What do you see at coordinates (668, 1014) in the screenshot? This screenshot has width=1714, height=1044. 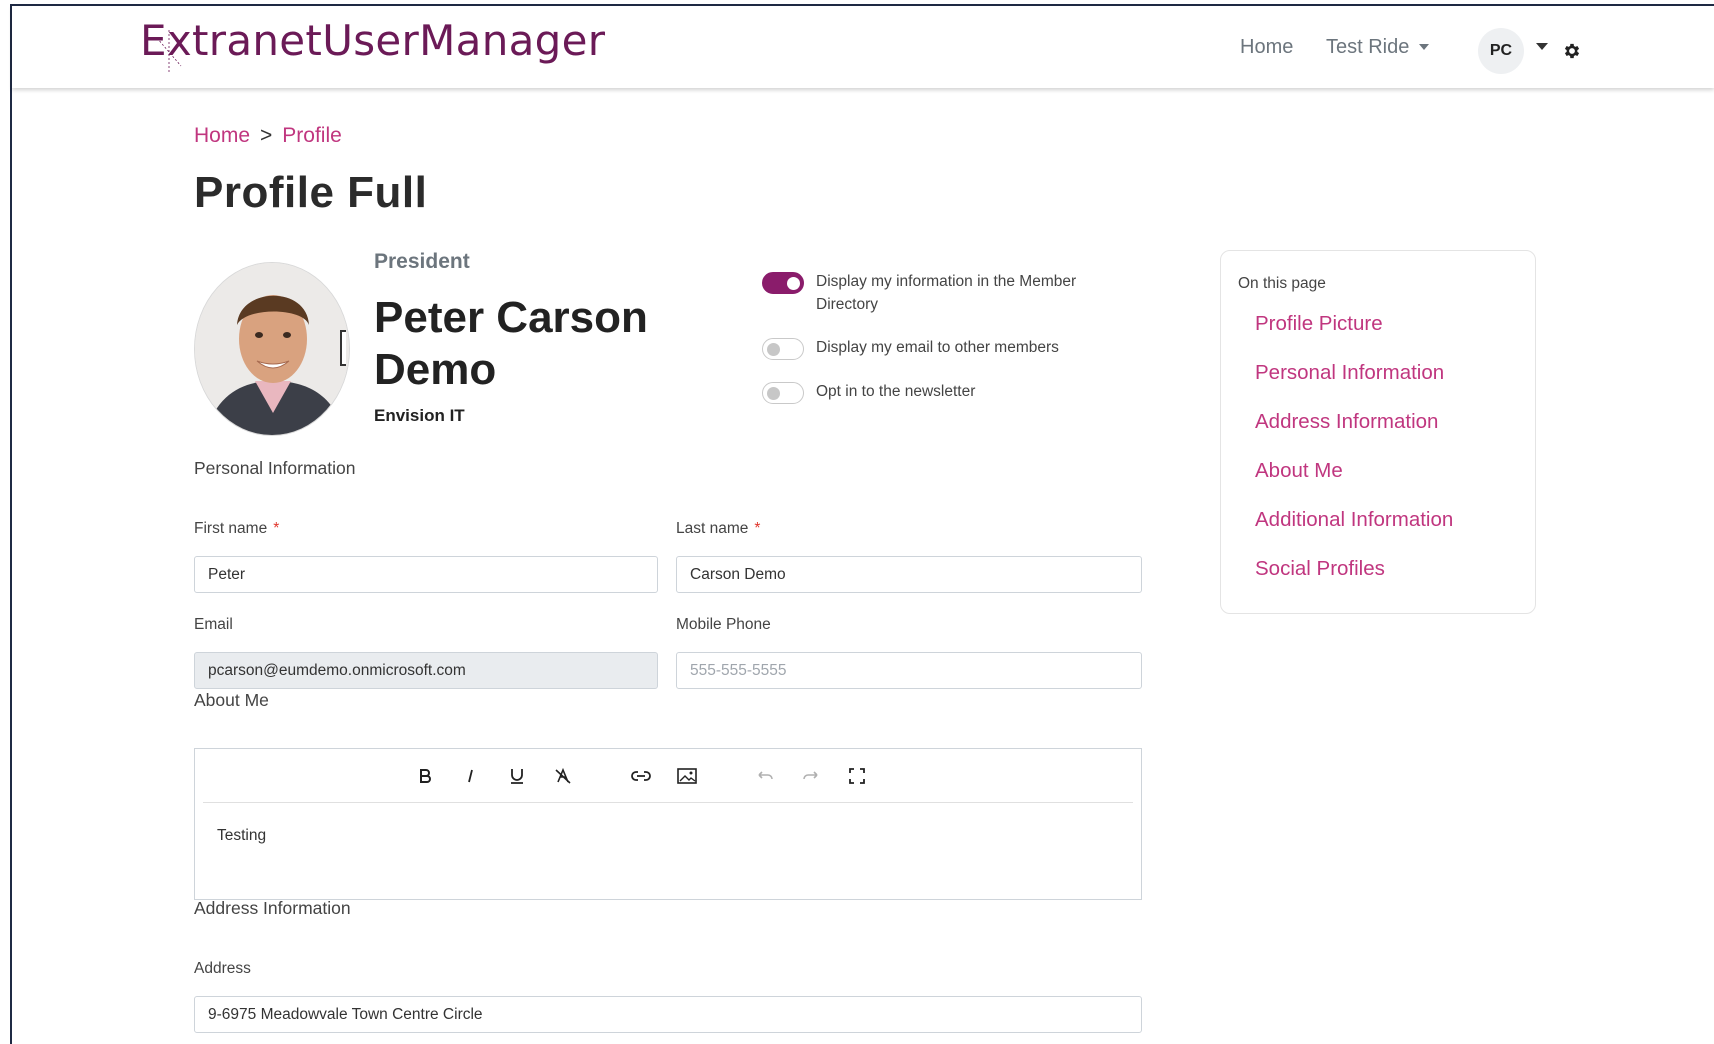 I see `address-input: 9-6975 Meadowvale Town Centre Circle` at bounding box center [668, 1014].